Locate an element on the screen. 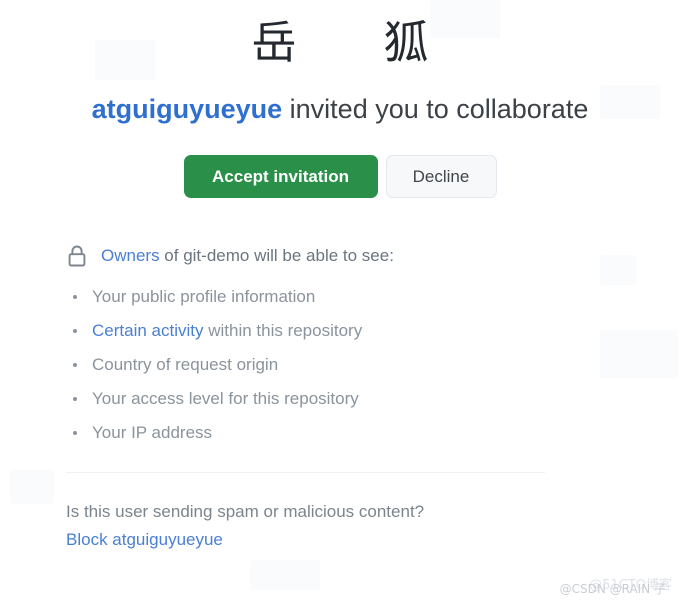 This screenshot has width=680, height=602. permissions-heading-text: Owners of git-demo will be able to see: is located at coordinates (247, 256).